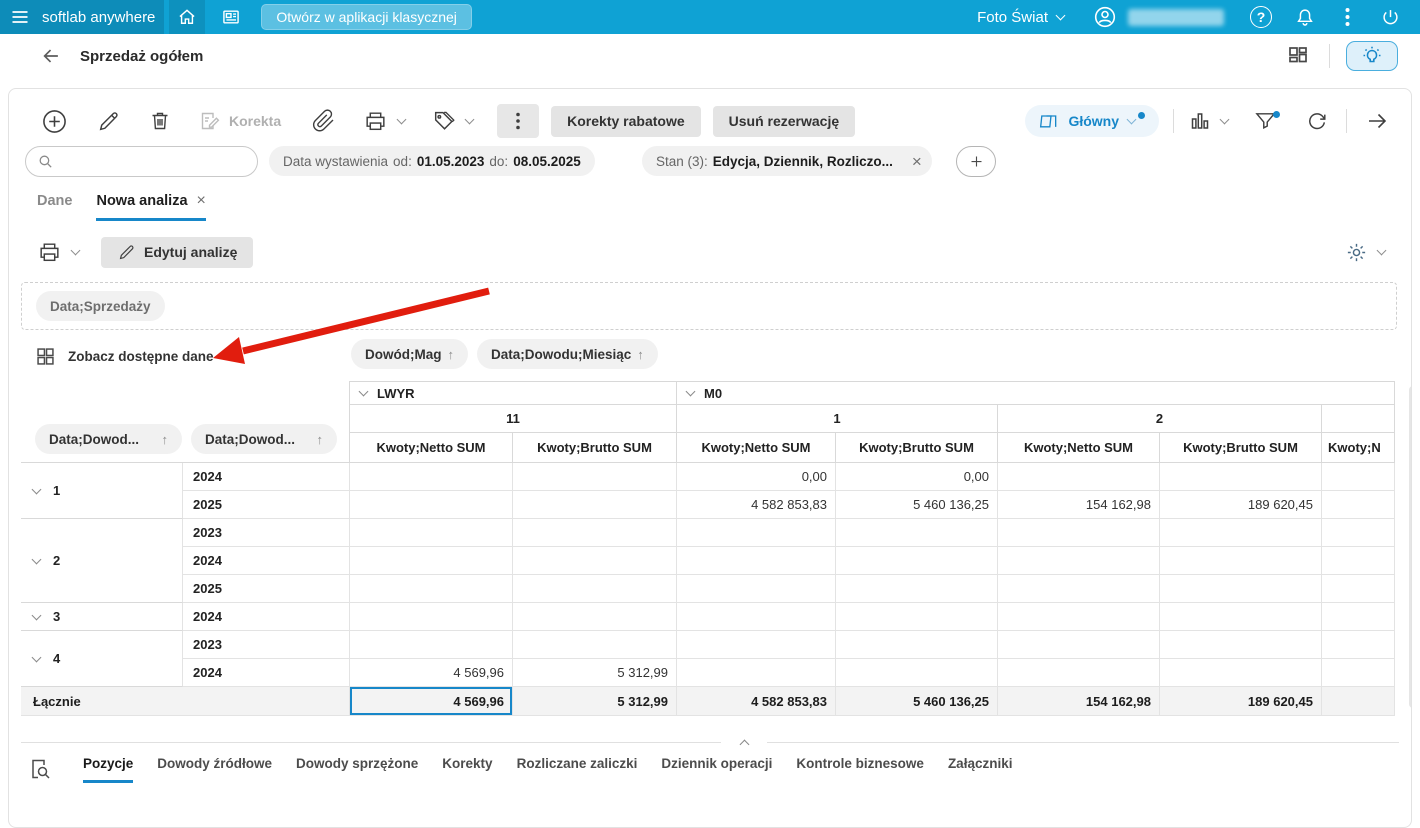 The width and height of the screenshot is (1420, 828). I want to click on tab-kontrole-biznesowe: Kontrole biznesowe, so click(860, 769).